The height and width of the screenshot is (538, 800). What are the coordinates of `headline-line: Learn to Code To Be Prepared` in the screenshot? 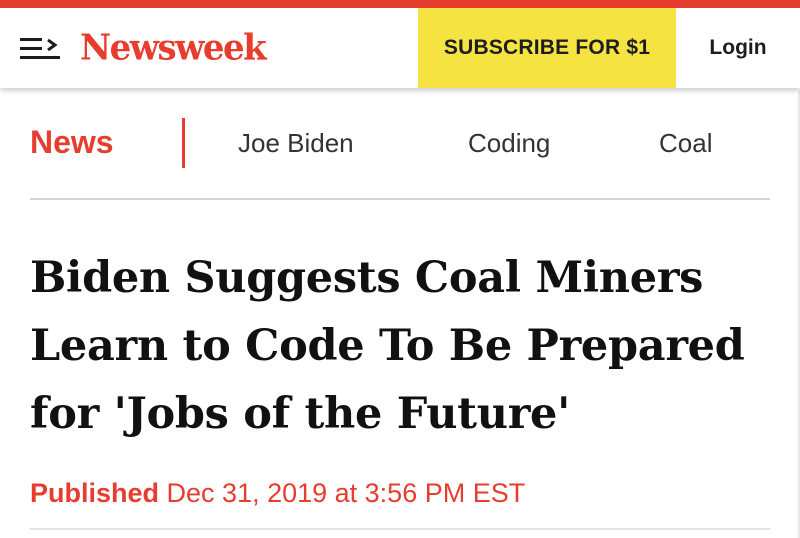 It's located at (387, 346).